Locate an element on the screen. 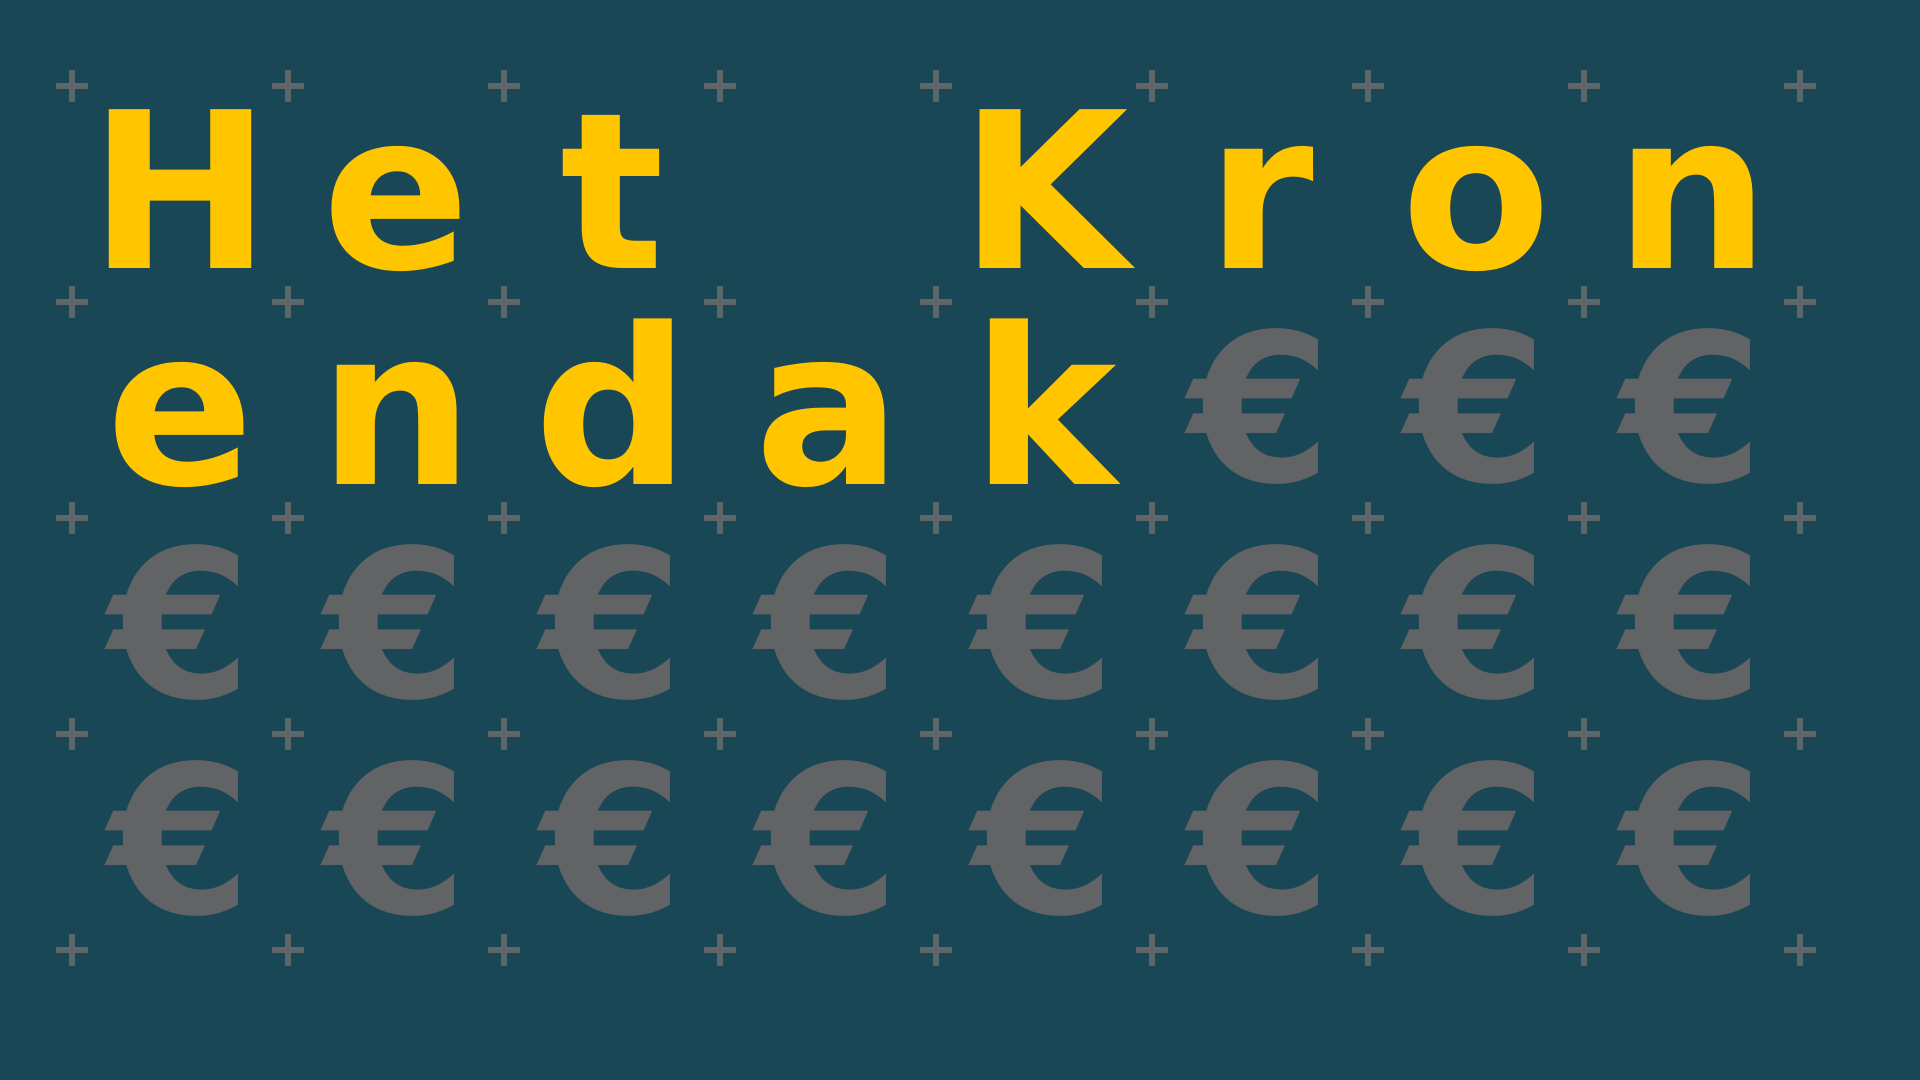 Image resolution: width=1920 pixels, height=1080 pixels. title-letter: a is located at coordinates (828, 409).